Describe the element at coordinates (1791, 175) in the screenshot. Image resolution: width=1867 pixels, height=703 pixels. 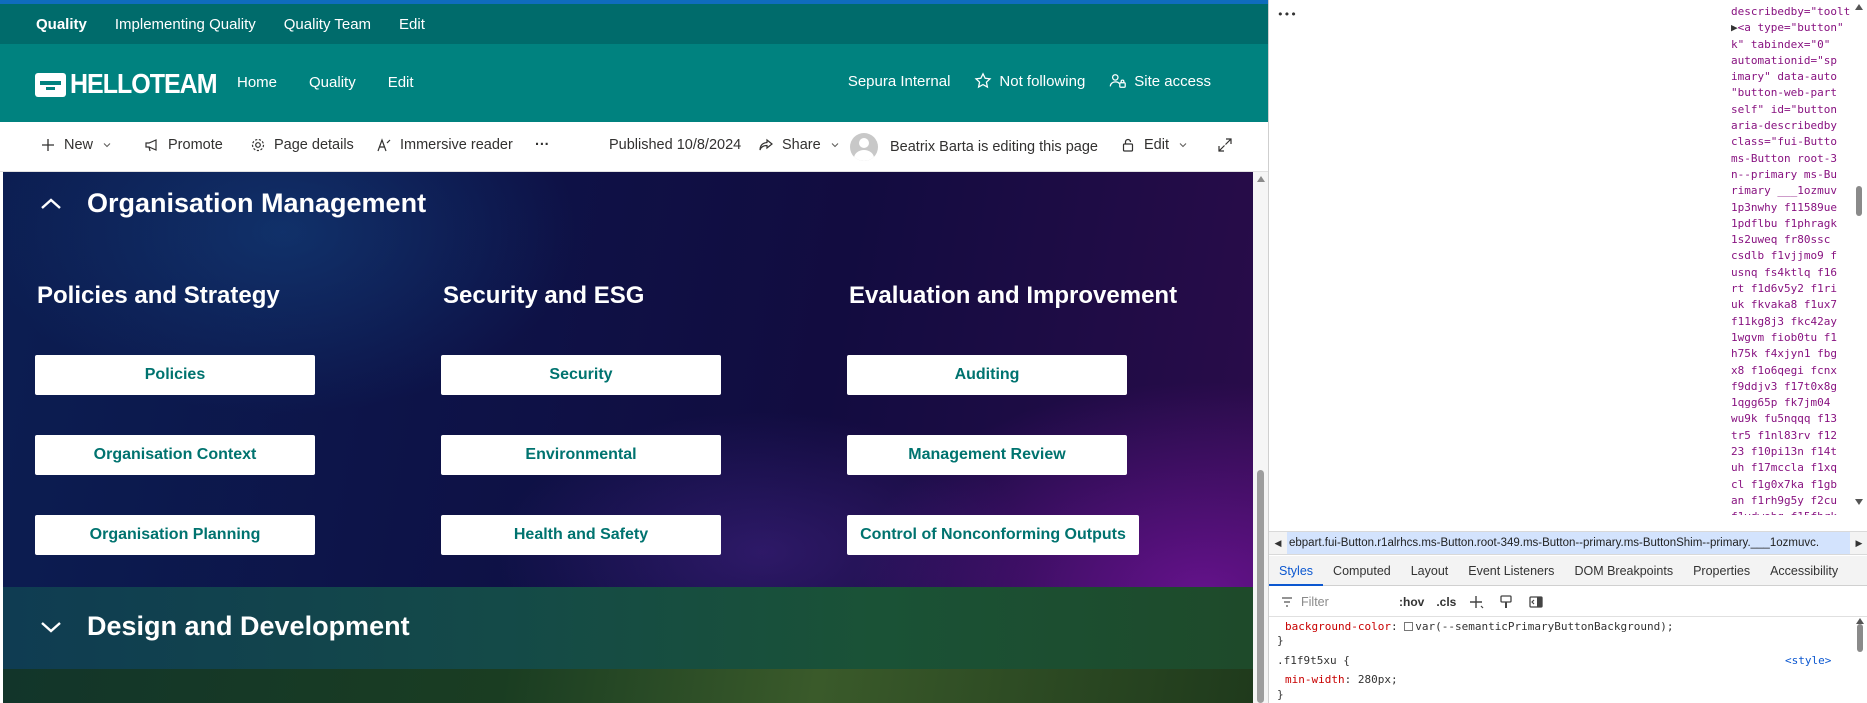
I see `source-line: n--primary ms-Bu` at that location.